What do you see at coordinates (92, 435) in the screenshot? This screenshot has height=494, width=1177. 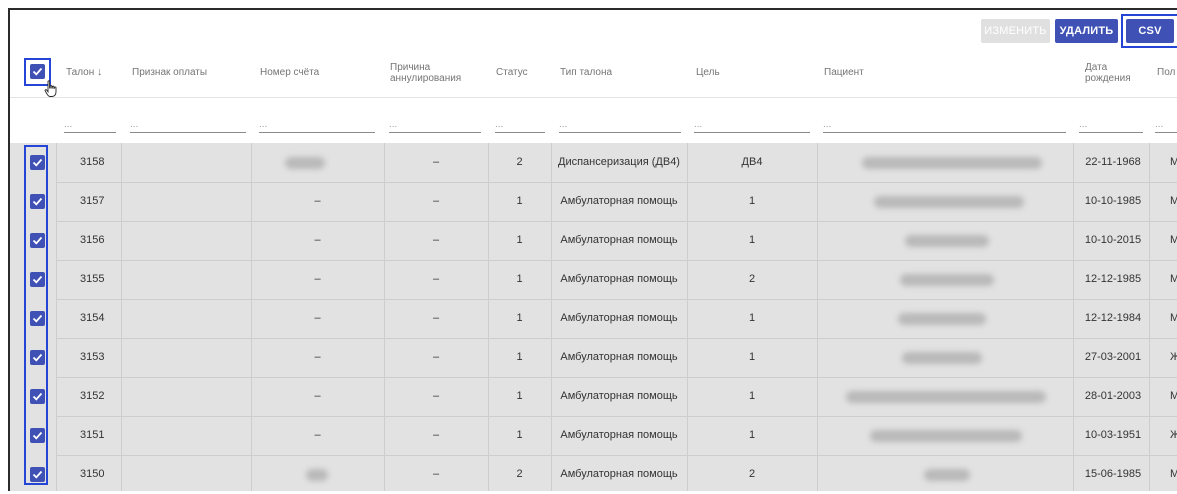 I see `cell-talon: 3151` at bounding box center [92, 435].